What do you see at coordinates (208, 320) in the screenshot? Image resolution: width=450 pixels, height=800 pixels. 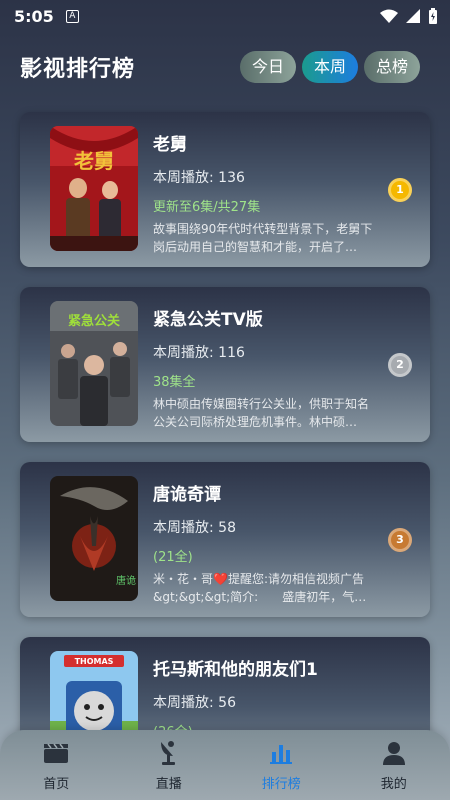 I see `card-title: 紧急公关TV版` at bounding box center [208, 320].